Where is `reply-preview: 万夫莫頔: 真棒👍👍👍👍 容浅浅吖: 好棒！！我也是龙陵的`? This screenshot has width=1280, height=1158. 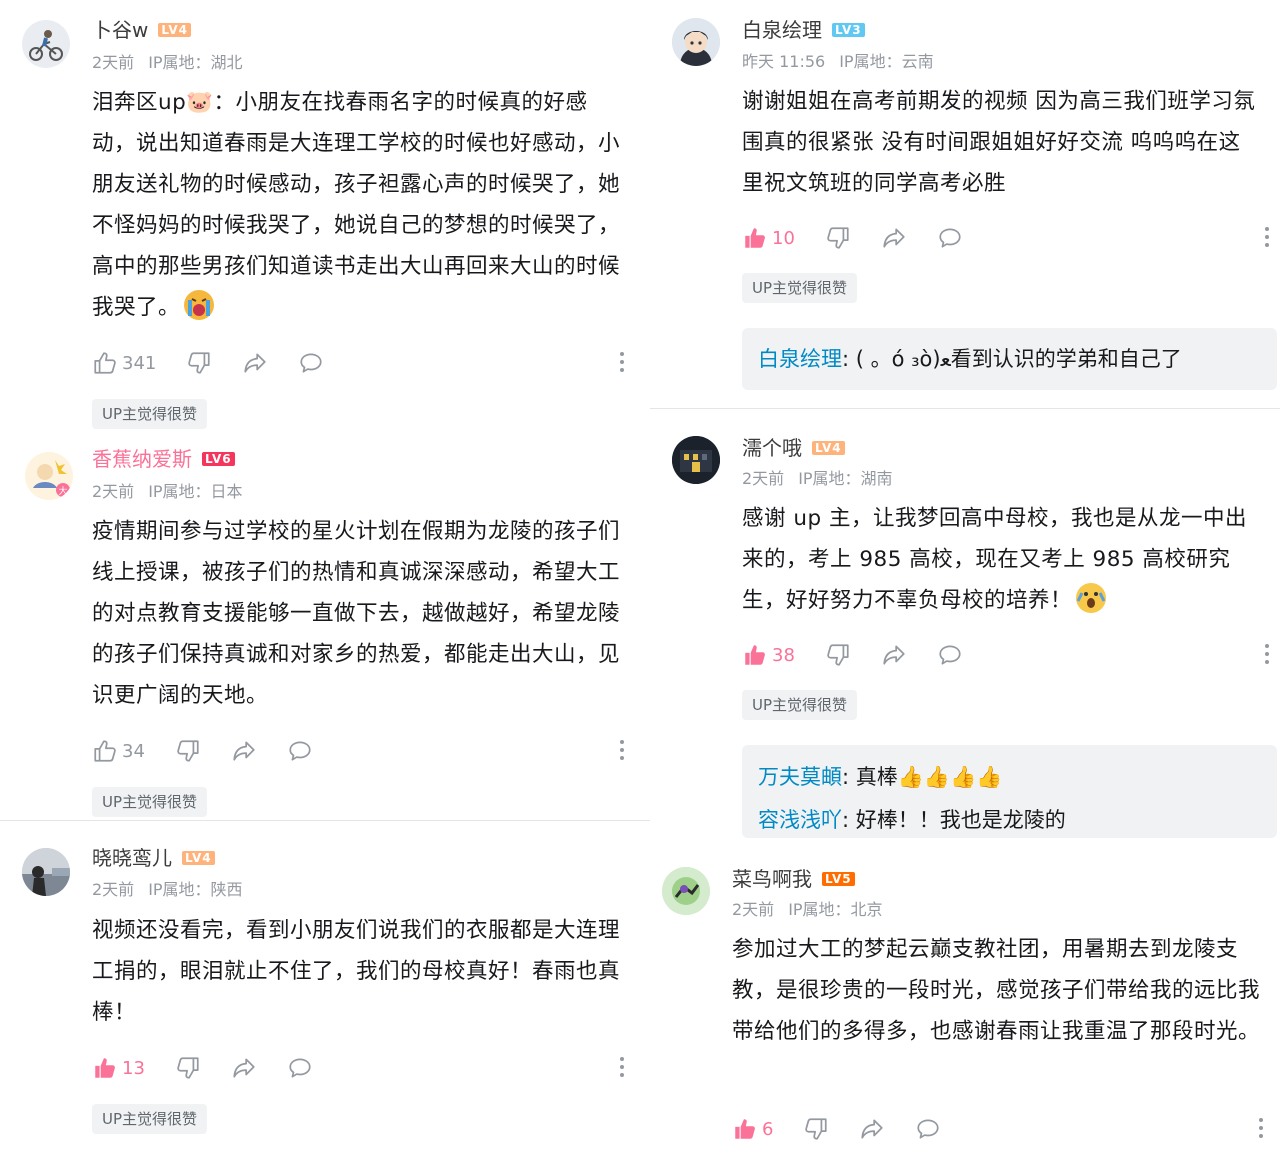 reply-preview: 万夫莫頔: 真棒👍👍👍👍 容浅浅吖: 好棒！！我也是龙陵的 is located at coordinates (1009, 791).